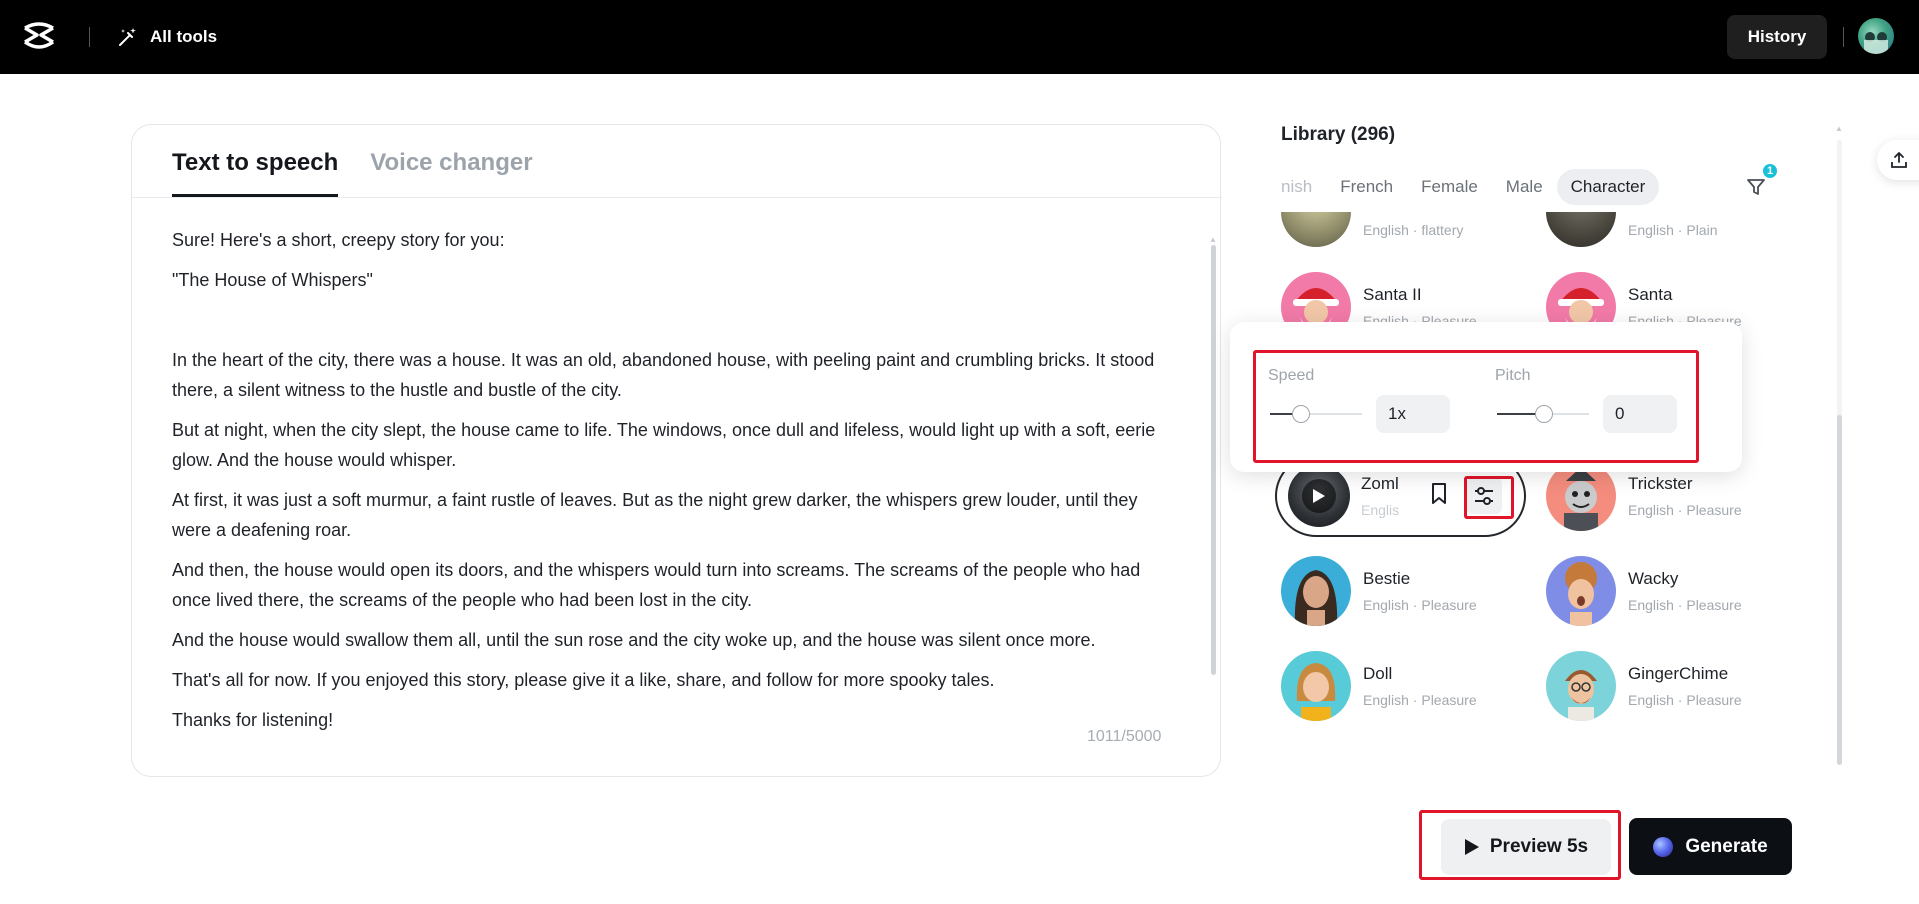 This screenshot has width=1919, height=904. Describe the element at coordinates (1644, 591) in the screenshot. I see `voice-card-wacky: Wacky English · Pleasure` at that location.